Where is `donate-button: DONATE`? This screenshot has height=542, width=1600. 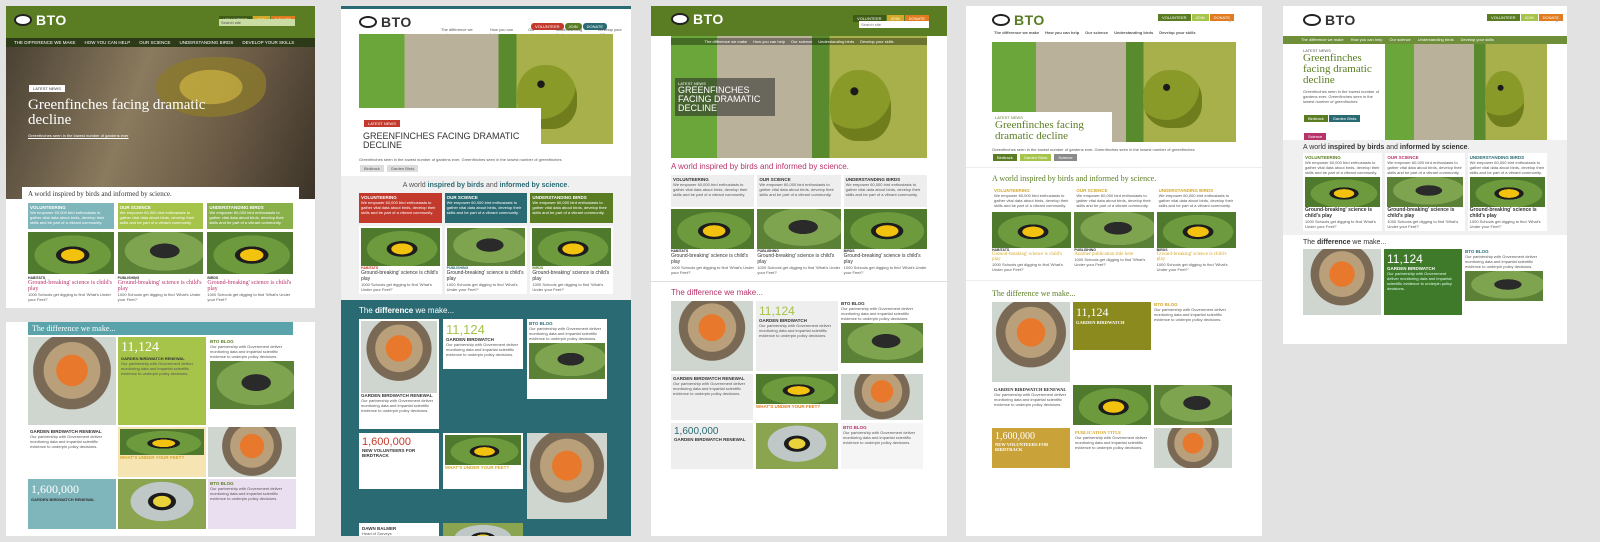
donate-button: DONATE is located at coordinates (1550, 17).